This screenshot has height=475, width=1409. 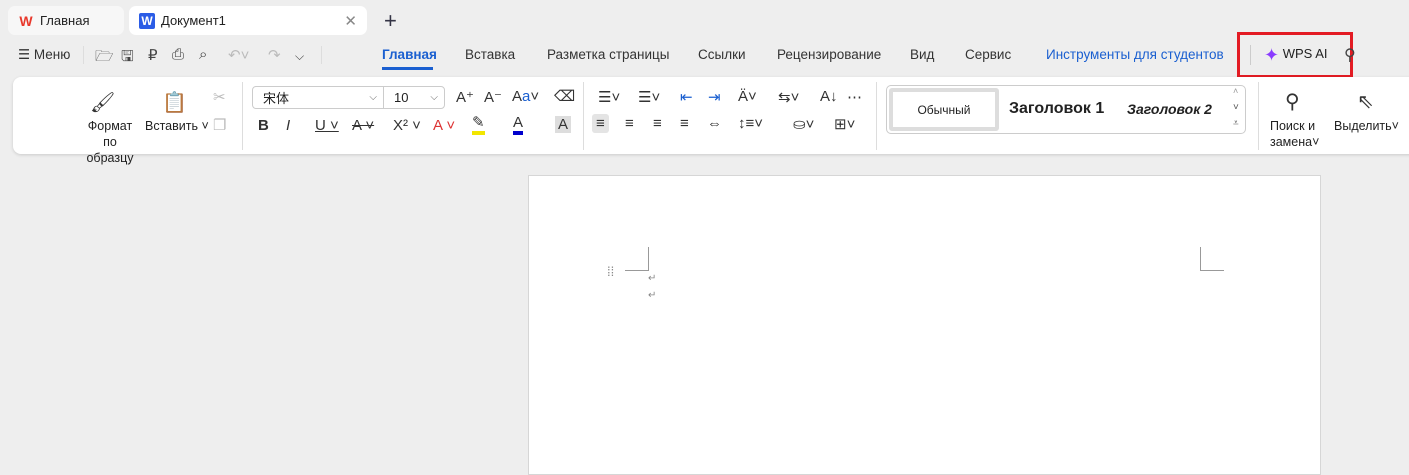 I want to click on save-icon: 🖫, so click(x=127, y=58).